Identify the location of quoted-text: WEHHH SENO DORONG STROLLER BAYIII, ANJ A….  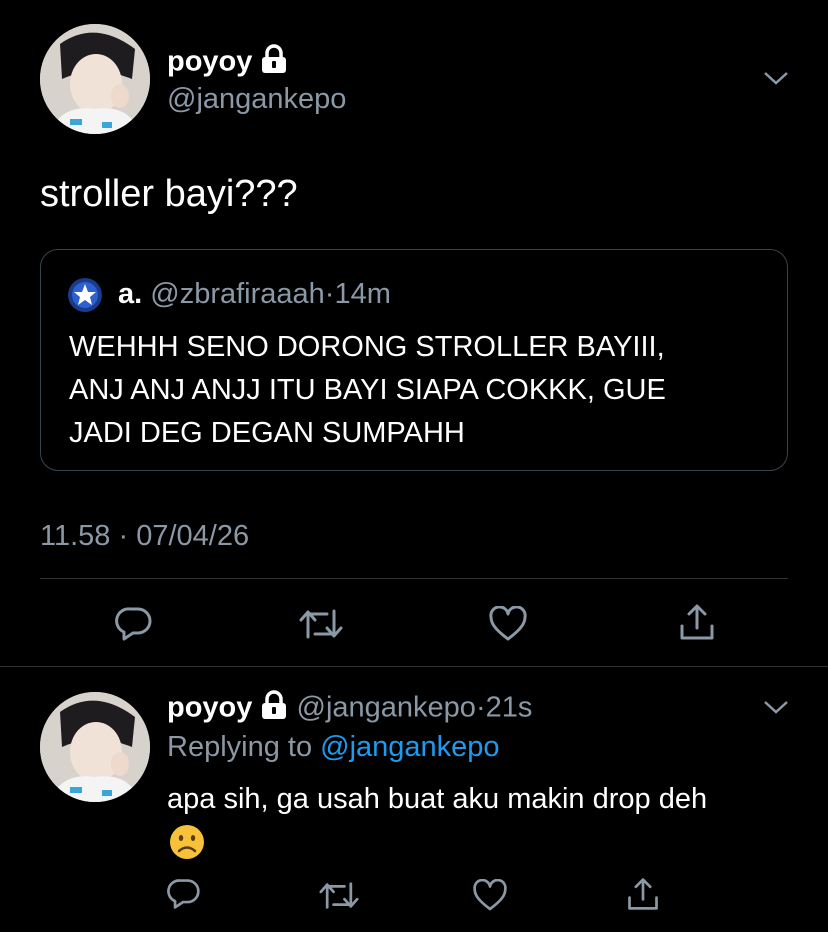
(419, 390).